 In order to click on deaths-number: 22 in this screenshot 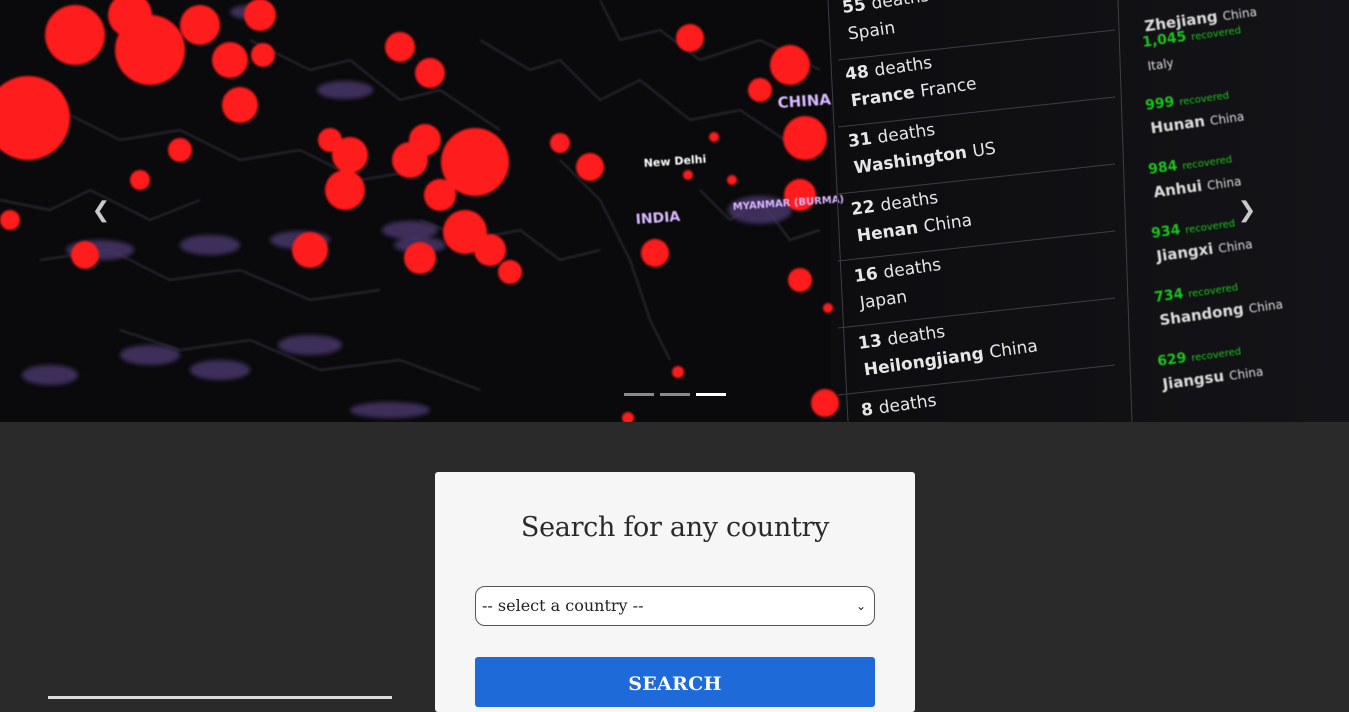, I will do `click(866, 208)`.